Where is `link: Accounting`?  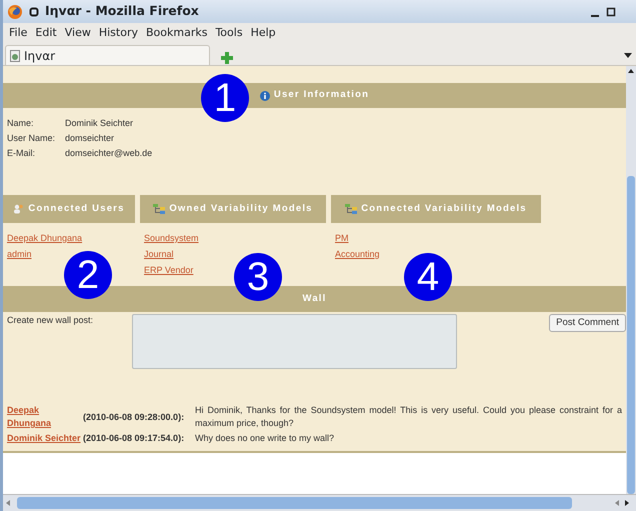 link: Accounting is located at coordinates (357, 254).